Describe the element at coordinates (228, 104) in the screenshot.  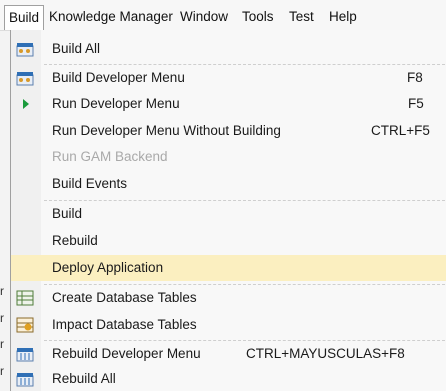
I see `menu-item-run-developer-menu: Run Developer Menu F5` at that location.